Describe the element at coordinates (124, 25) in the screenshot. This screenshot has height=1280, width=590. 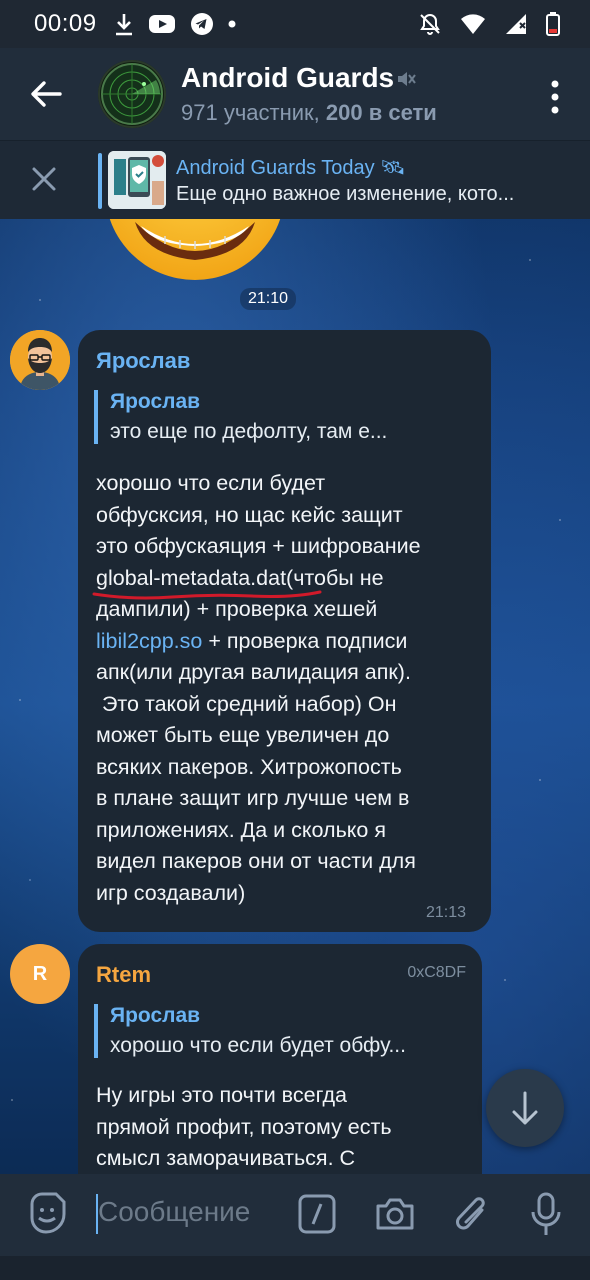
I see `download-icon` at that location.